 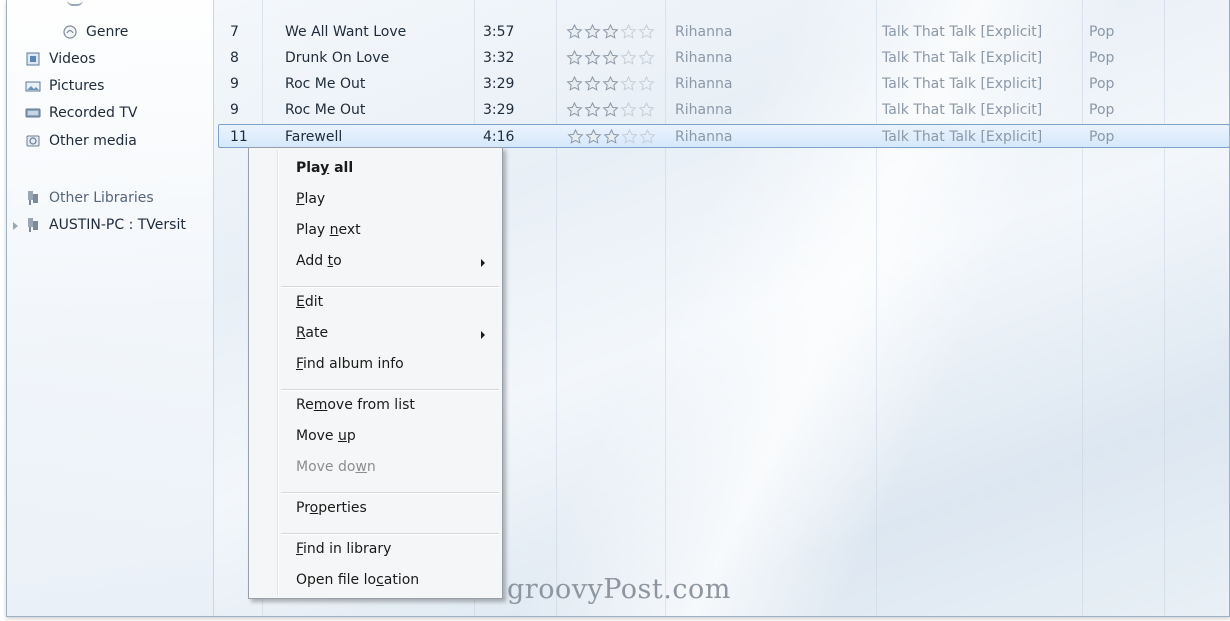 I want to click on other-libraries-icon, so click(x=33, y=198).